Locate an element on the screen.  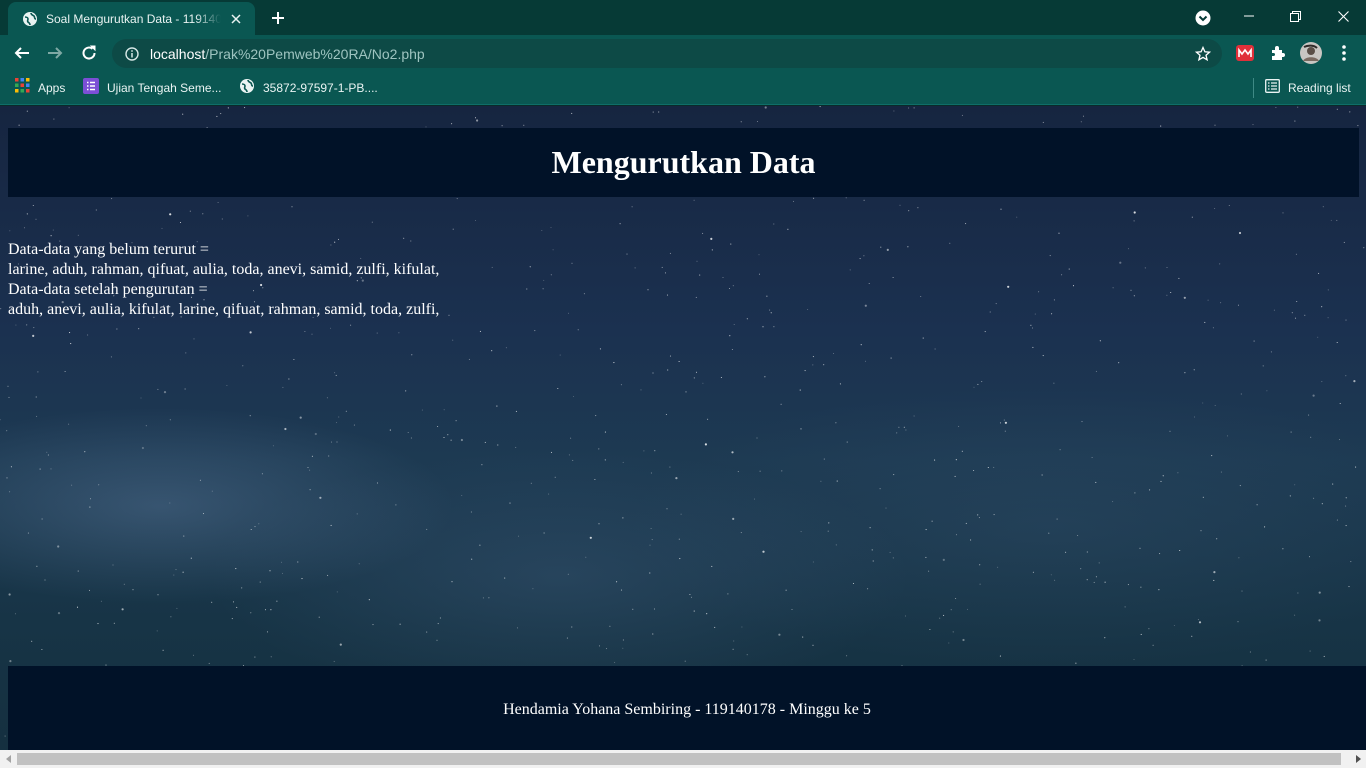
site-info-icon is located at coordinates (132, 54).